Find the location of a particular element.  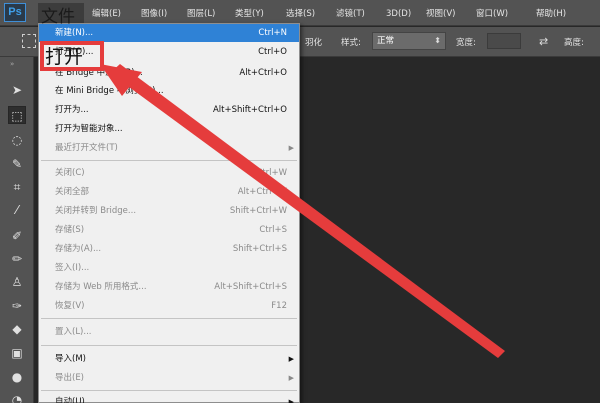

feather-label: 羽化 is located at coordinates (314, 43).